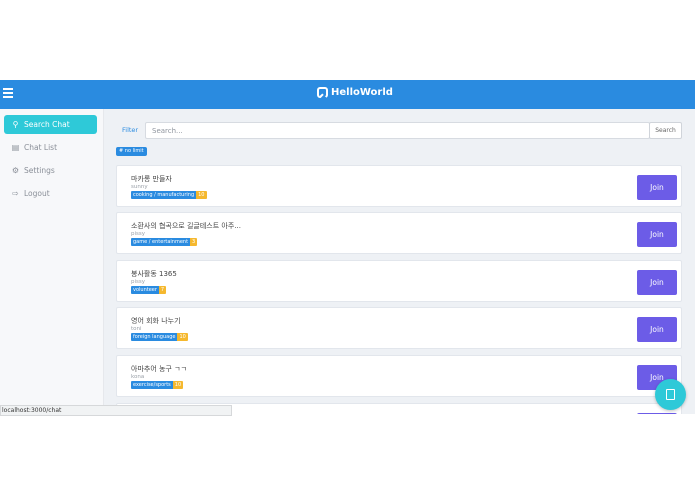 The width and height of the screenshot is (695, 494). What do you see at coordinates (15, 193) in the screenshot?
I see `logout-icon: ⇨` at bounding box center [15, 193].